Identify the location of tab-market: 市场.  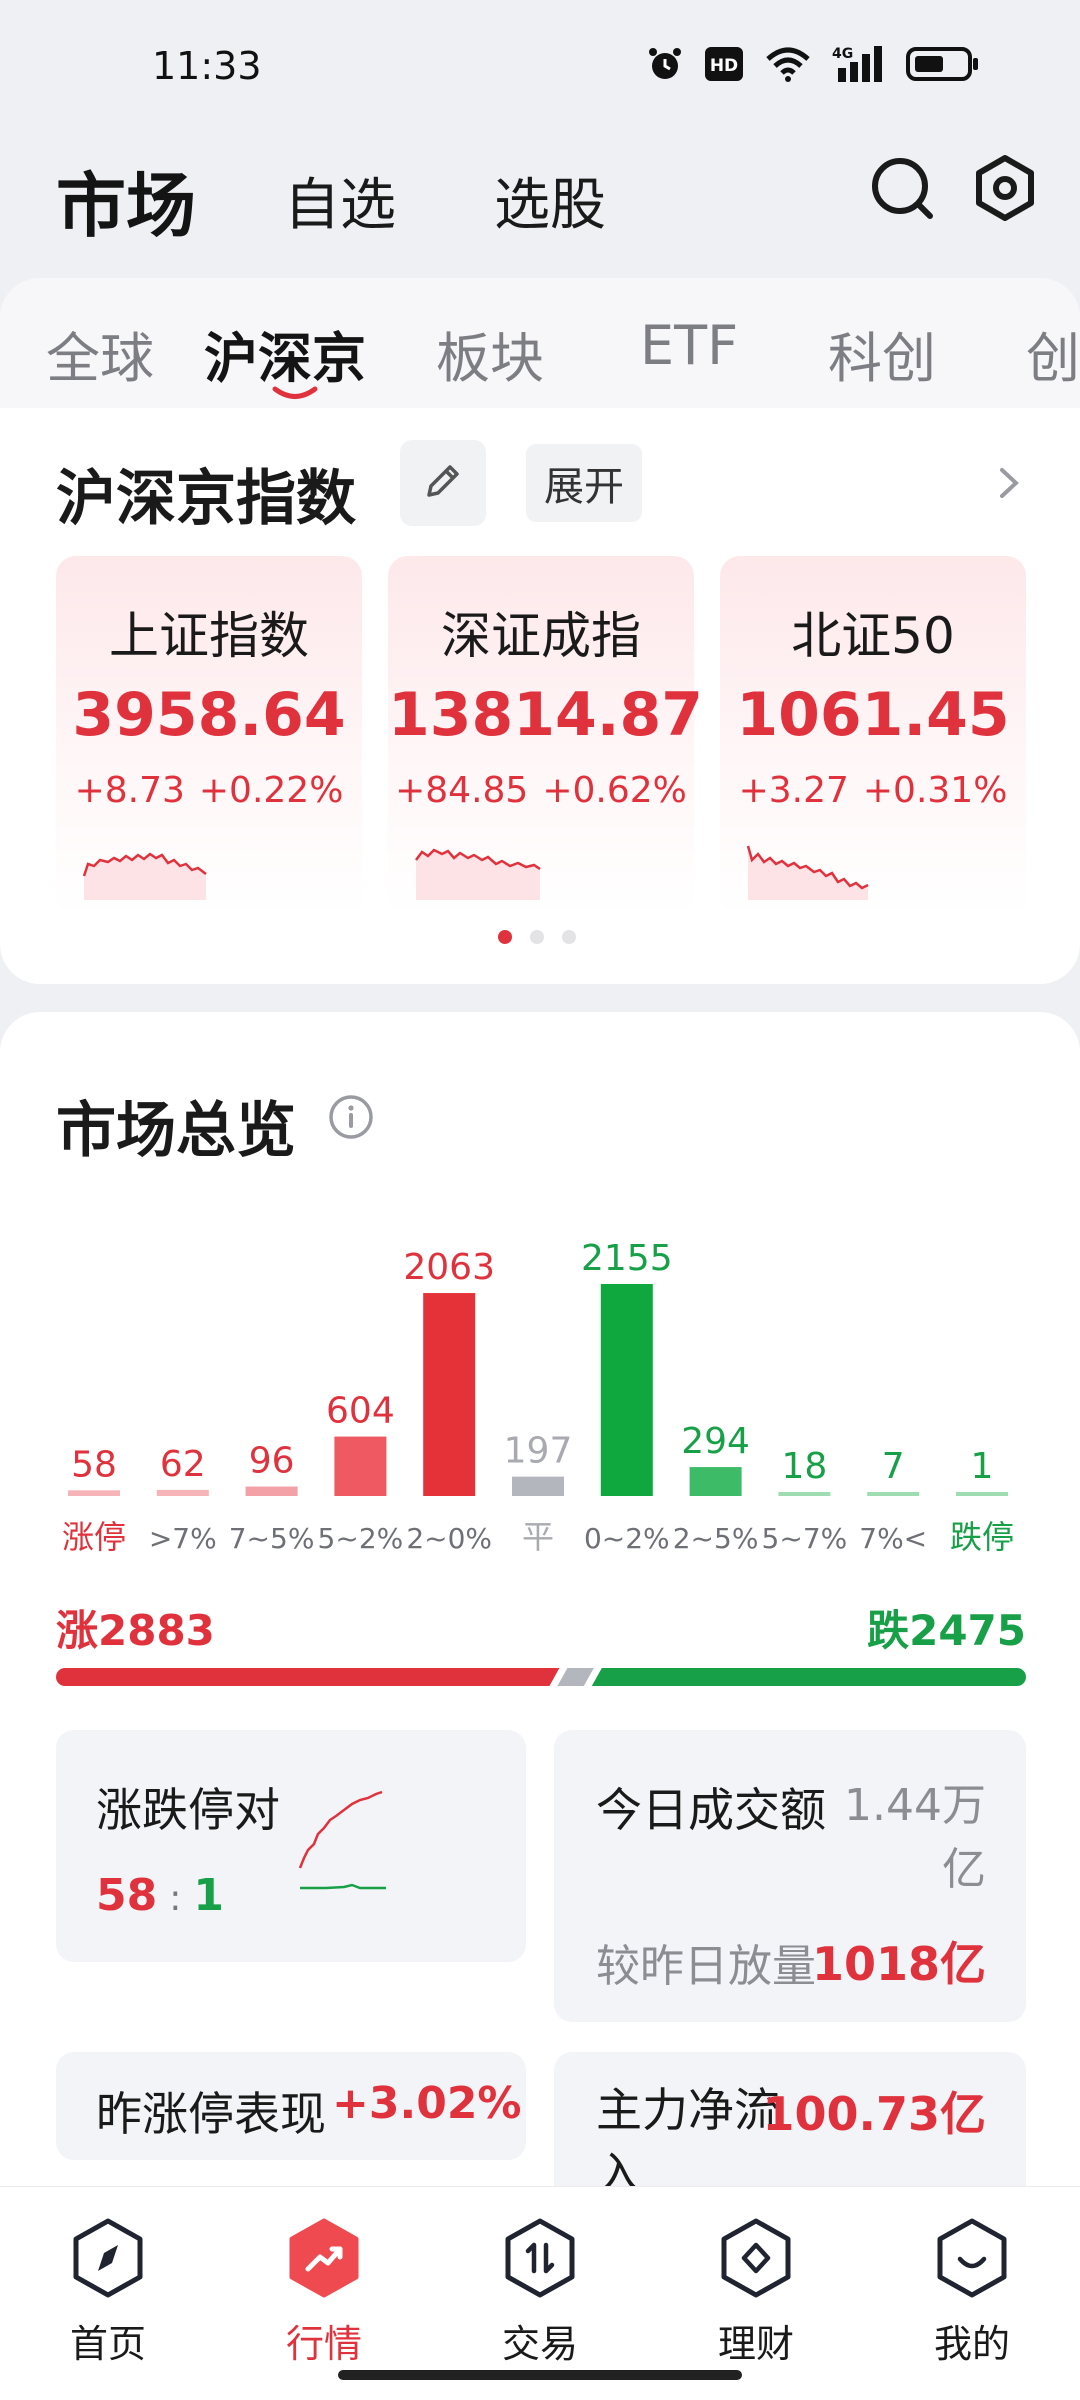
(126, 200).